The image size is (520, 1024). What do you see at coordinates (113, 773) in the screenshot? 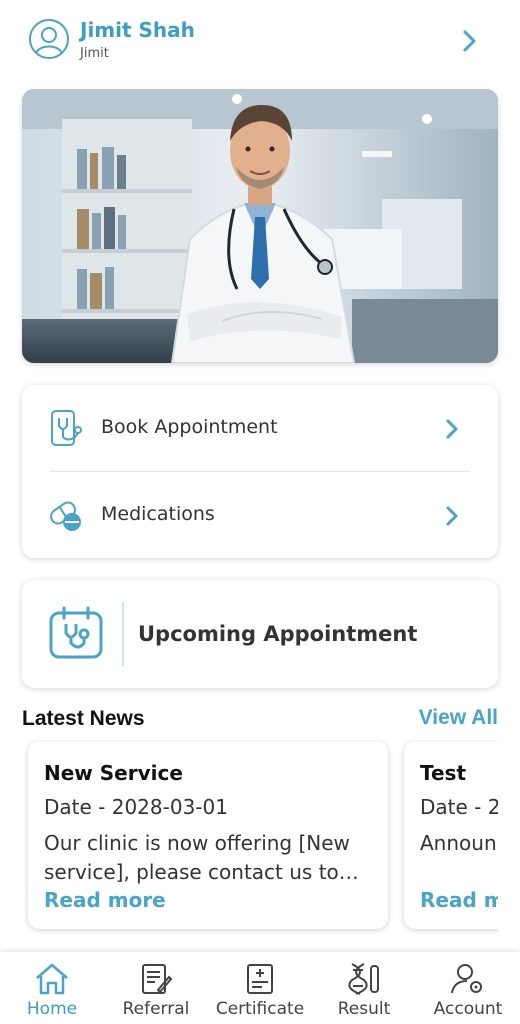
I see `news-card-title: New Service` at bounding box center [113, 773].